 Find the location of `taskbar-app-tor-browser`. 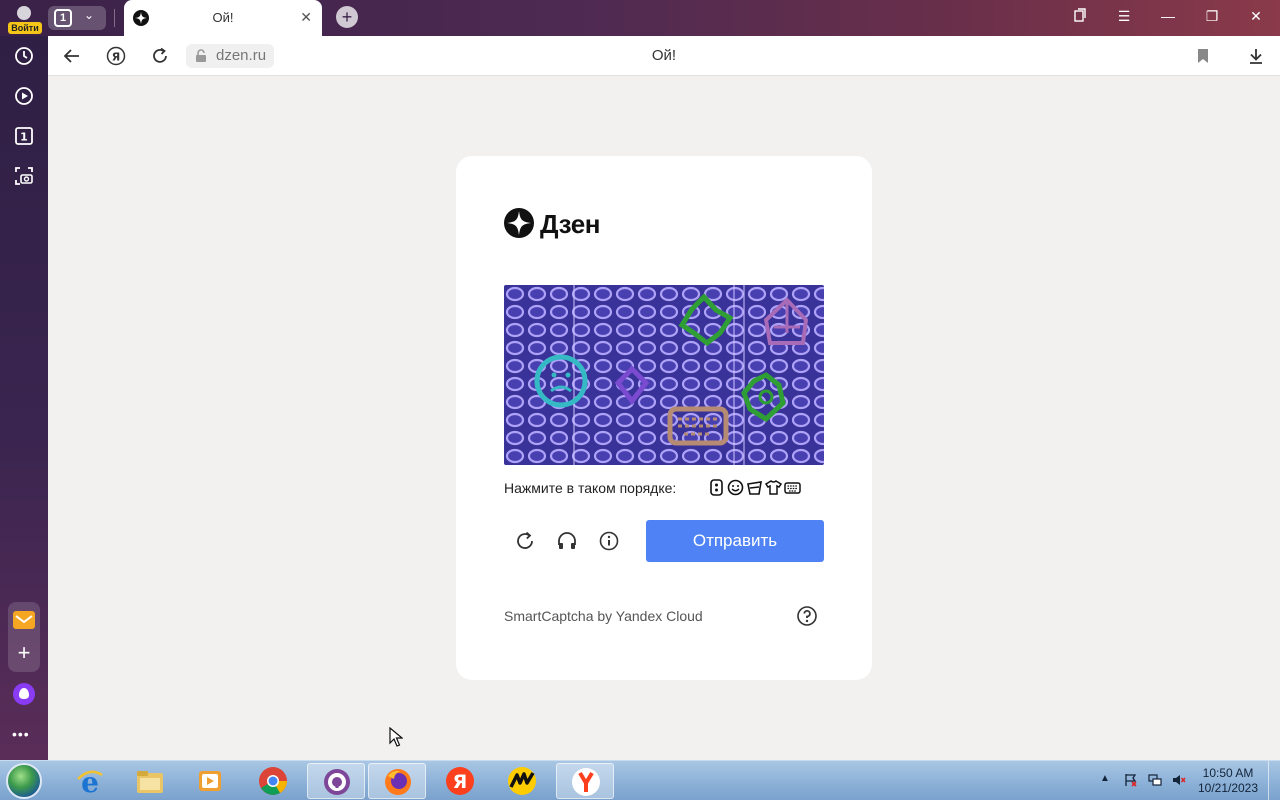

taskbar-app-tor-browser is located at coordinates (336, 781).